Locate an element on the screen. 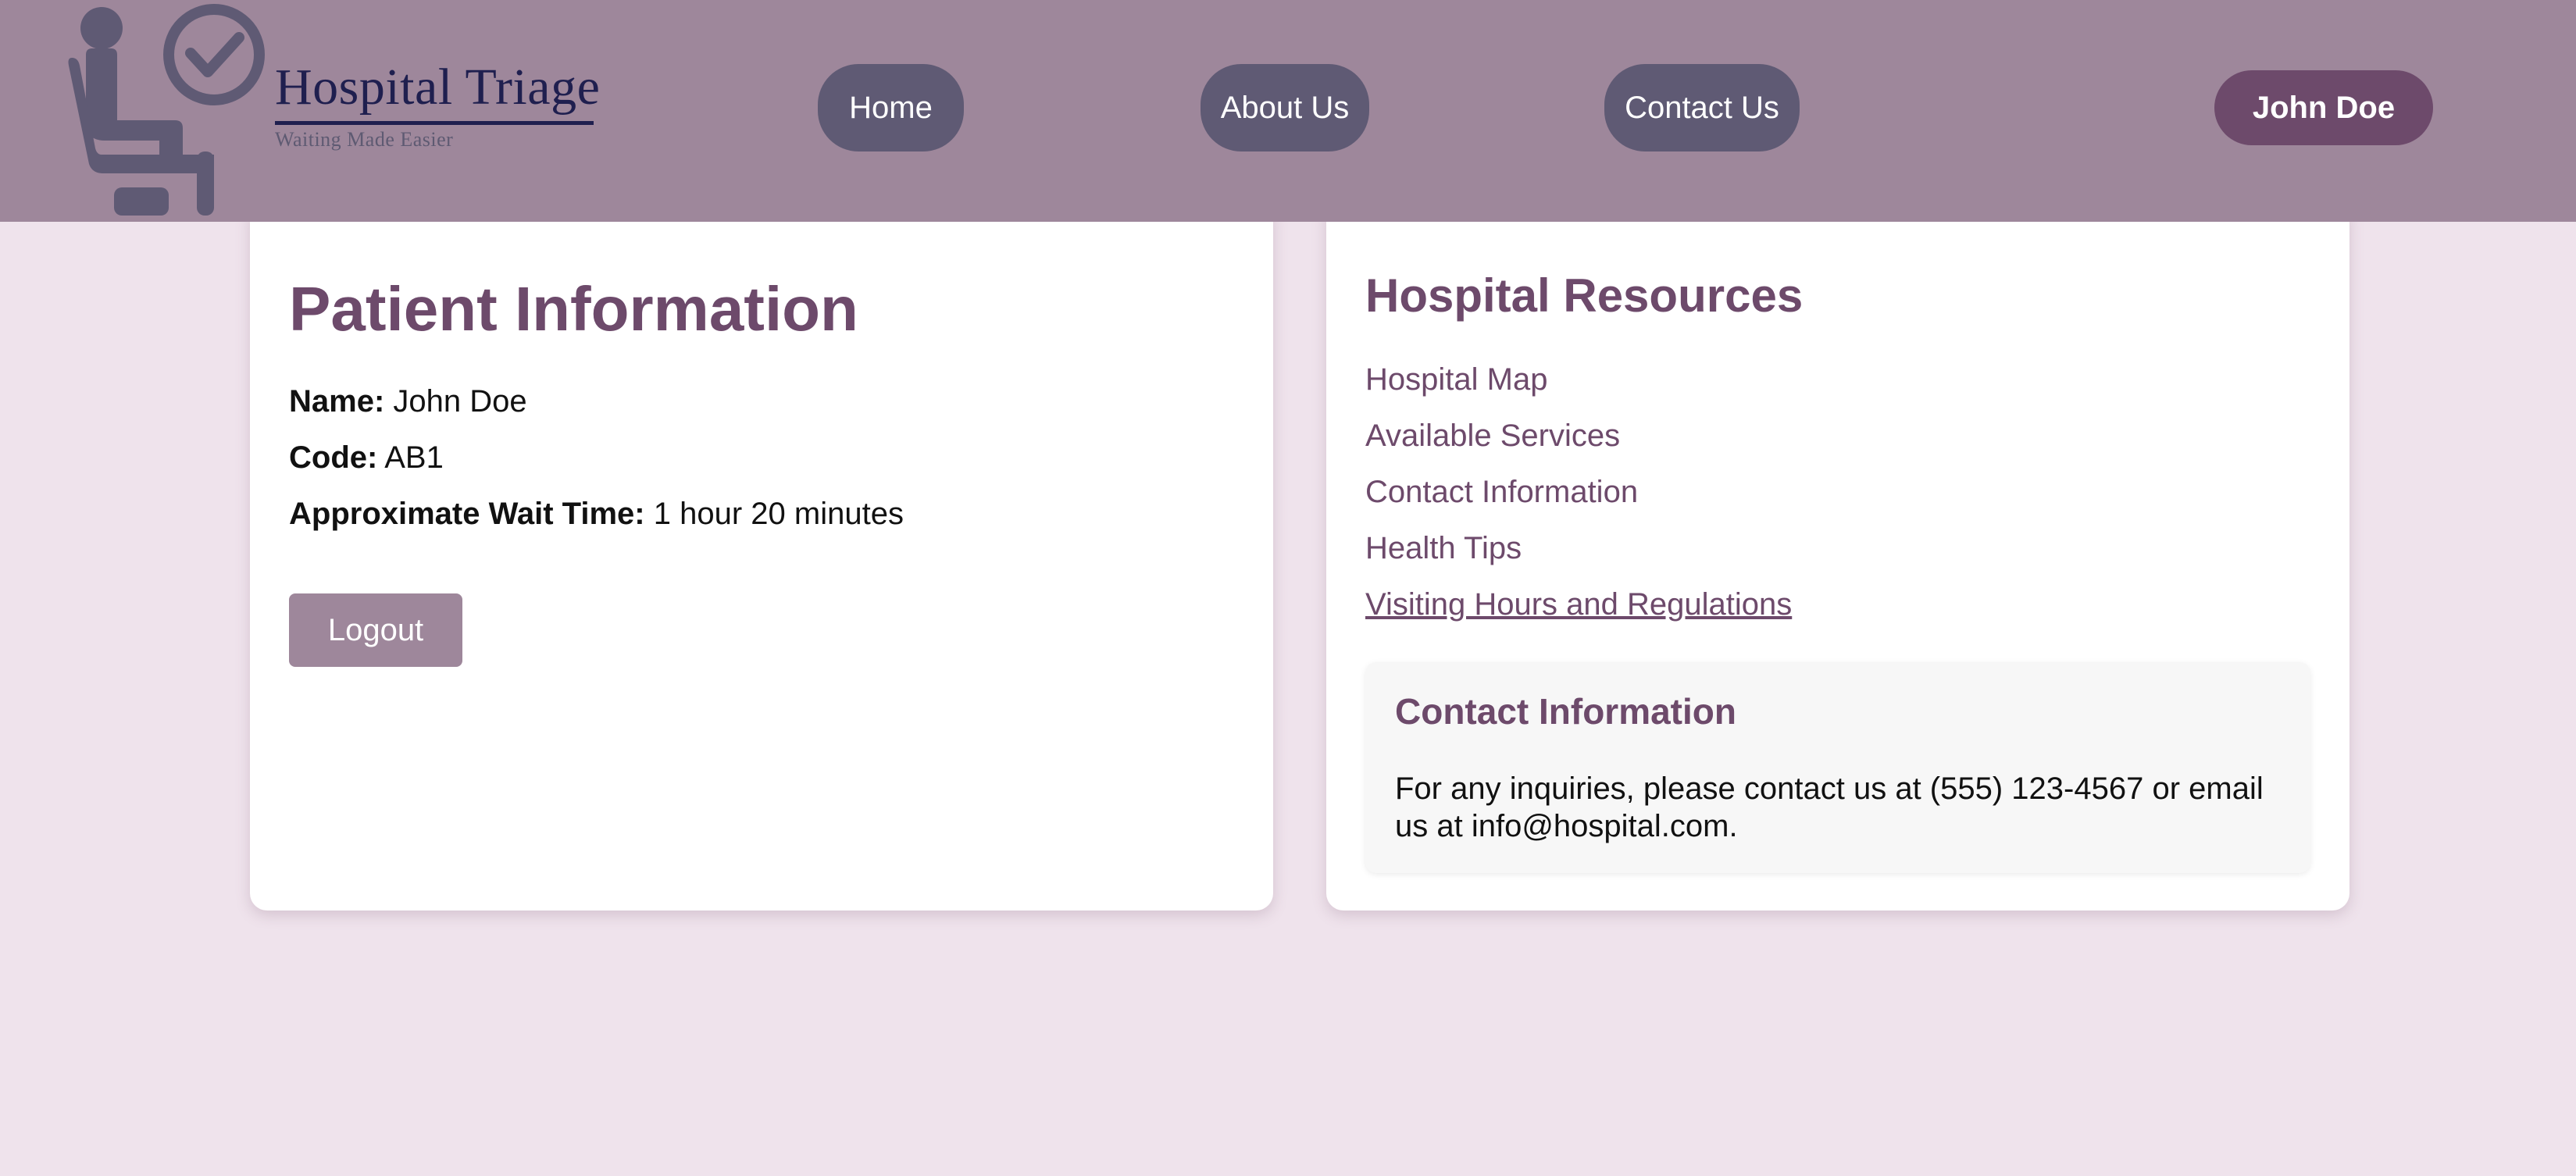 Image resolution: width=2576 pixels, height=1176 pixels. resource-link-visiting-hours: Visiting Hours and Regulations is located at coordinates (1578, 604).